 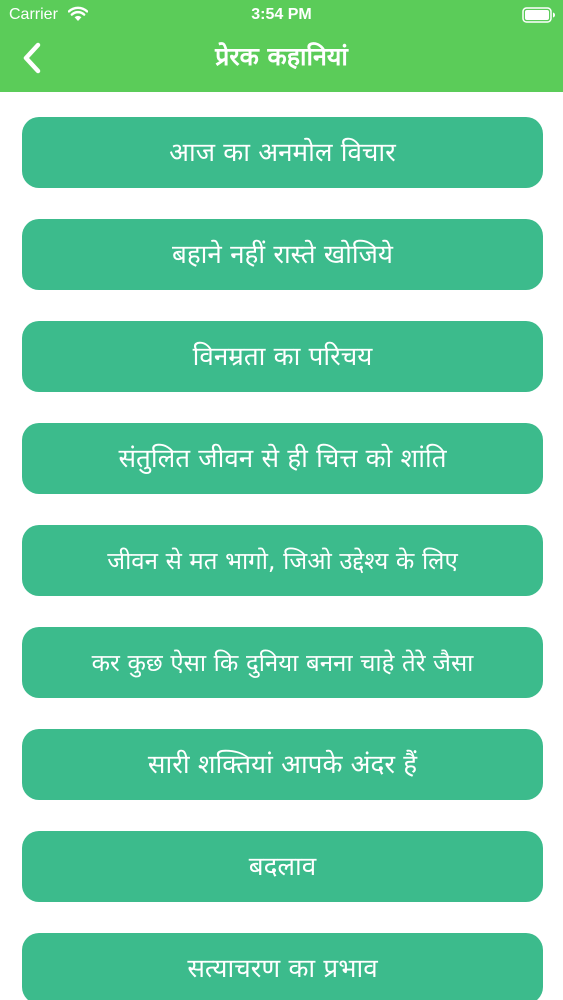 I want to click on story-button: सारी शक्तियां आपके अंदर हैं, so click(x=282, y=764).